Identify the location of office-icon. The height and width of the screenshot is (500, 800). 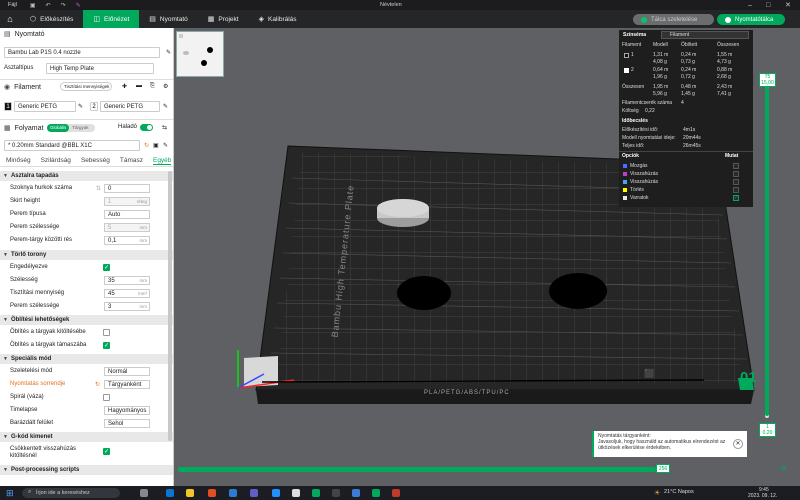
(212, 493).